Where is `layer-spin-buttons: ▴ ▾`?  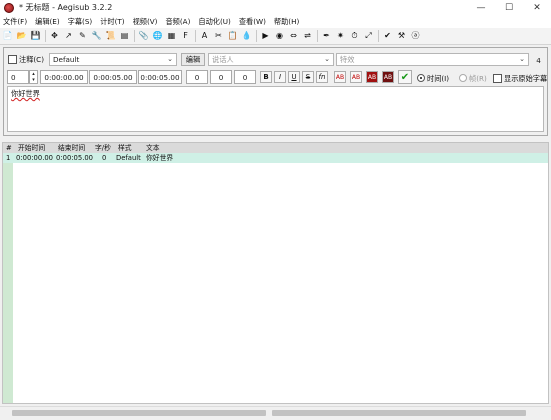
layer-spin-buttons: ▴ ▾ is located at coordinates (33, 77).